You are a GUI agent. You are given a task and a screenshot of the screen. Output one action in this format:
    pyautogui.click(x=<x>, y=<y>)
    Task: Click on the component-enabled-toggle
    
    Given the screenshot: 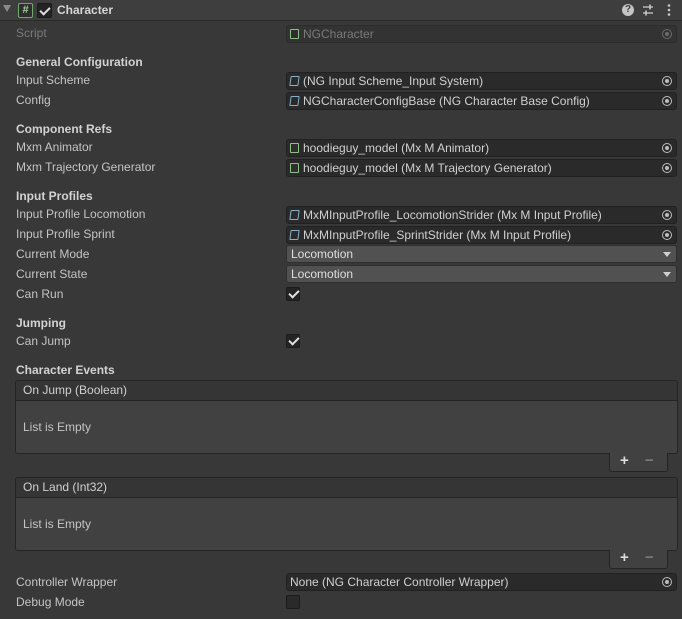 What is the action you would take?
    pyautogui.click(x=44, y=10)
    